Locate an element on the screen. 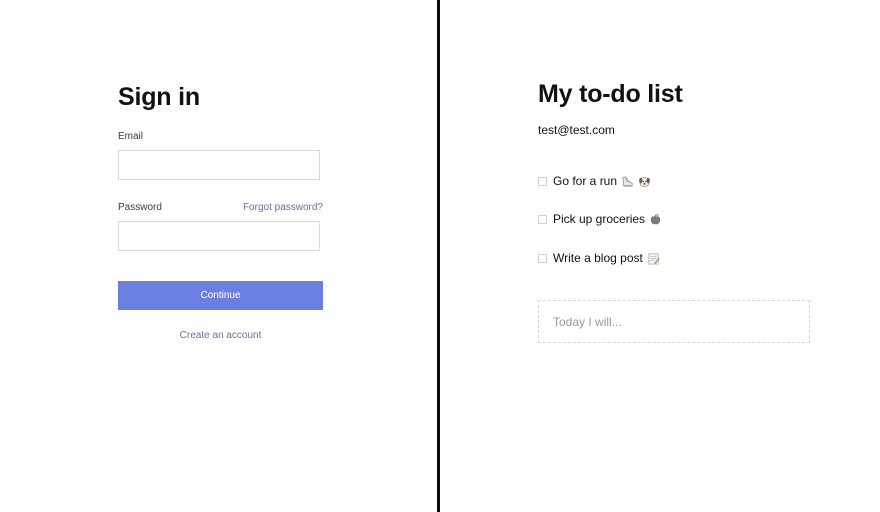 The height and width of the screenshot is (512, 880). todo-item: Write a blog post is located at coordinates (599, 258).